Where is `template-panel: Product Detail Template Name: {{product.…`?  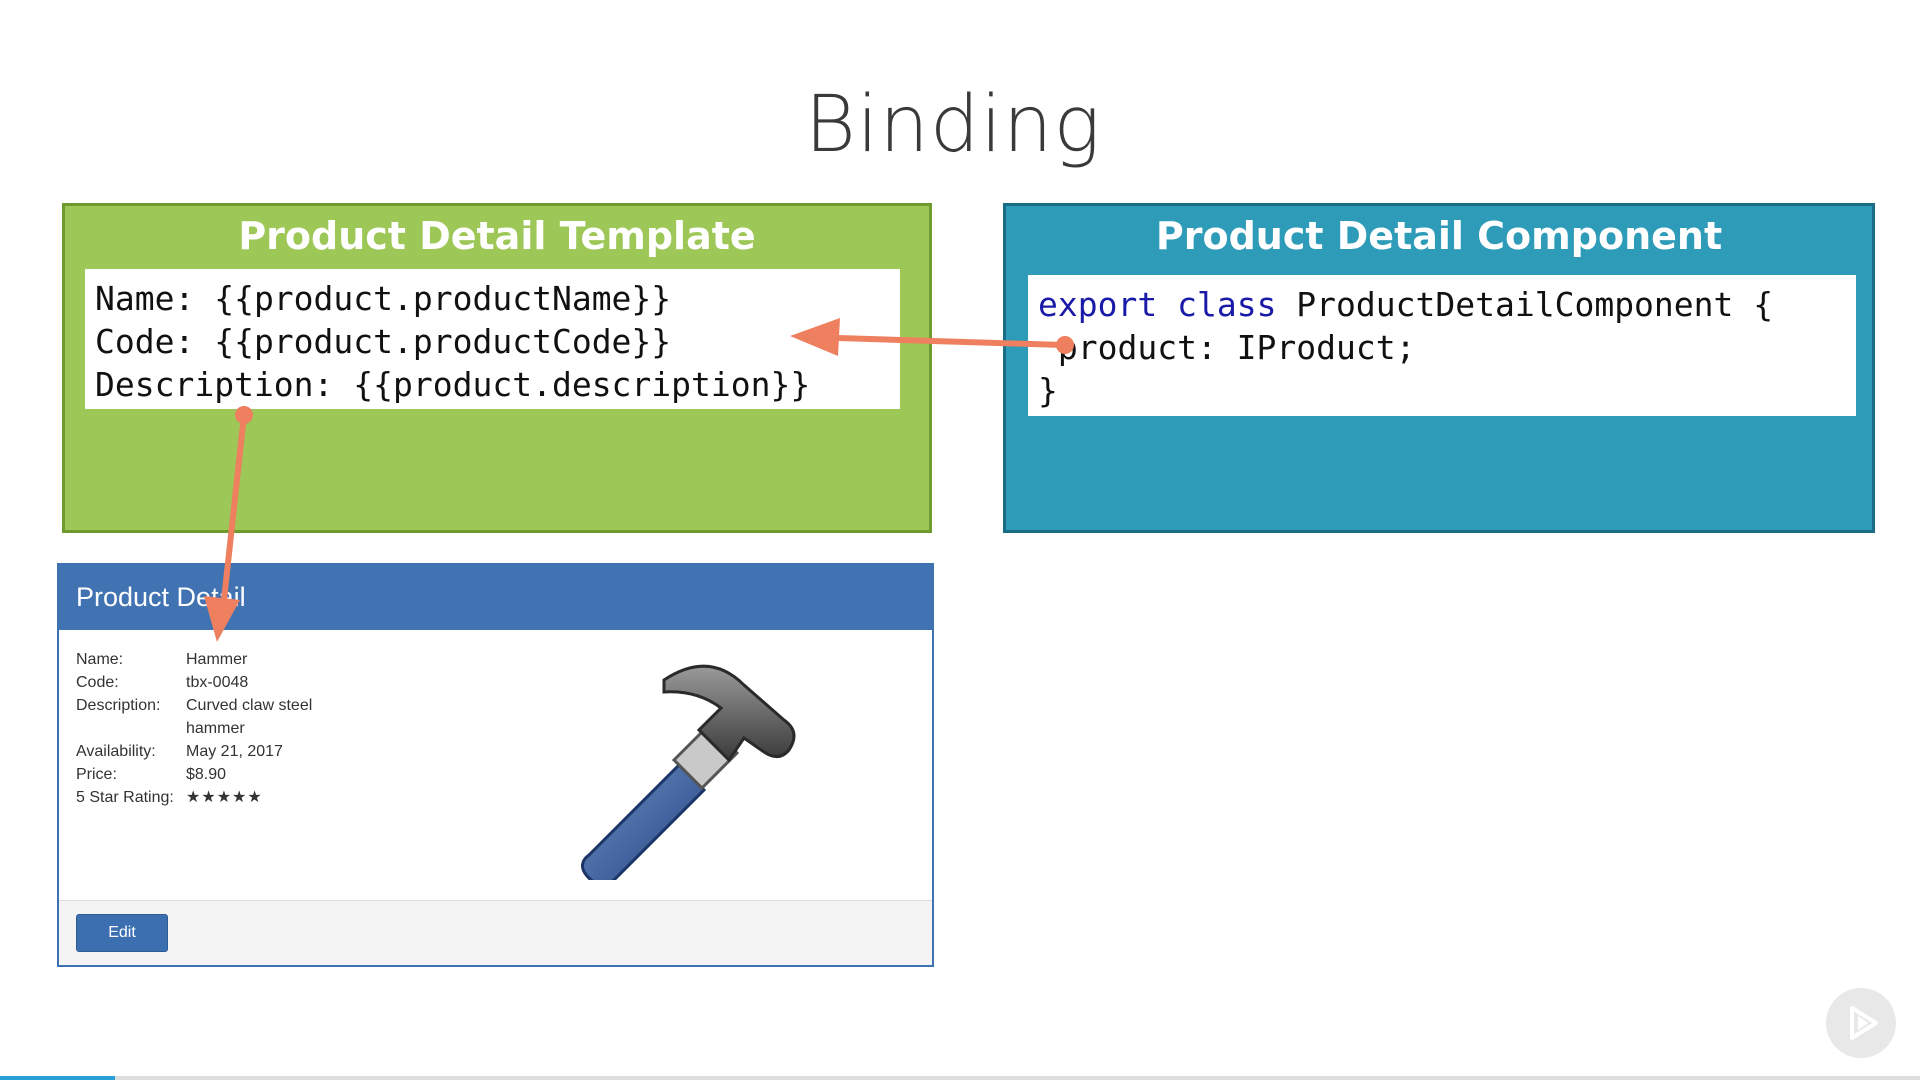
template-panel: Product Detail Template Name: {{product.… is located at coordinates (497, 368).